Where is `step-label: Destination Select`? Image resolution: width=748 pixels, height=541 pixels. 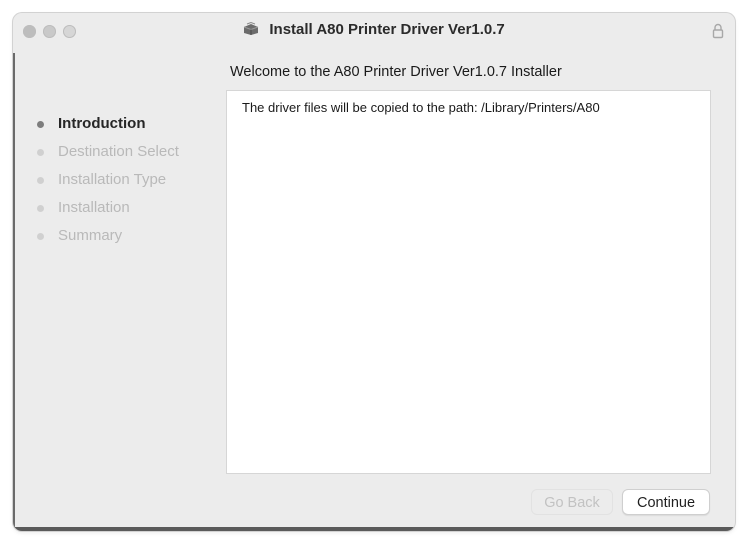 step-label: Destination Select is located at coordinates (118, 151).